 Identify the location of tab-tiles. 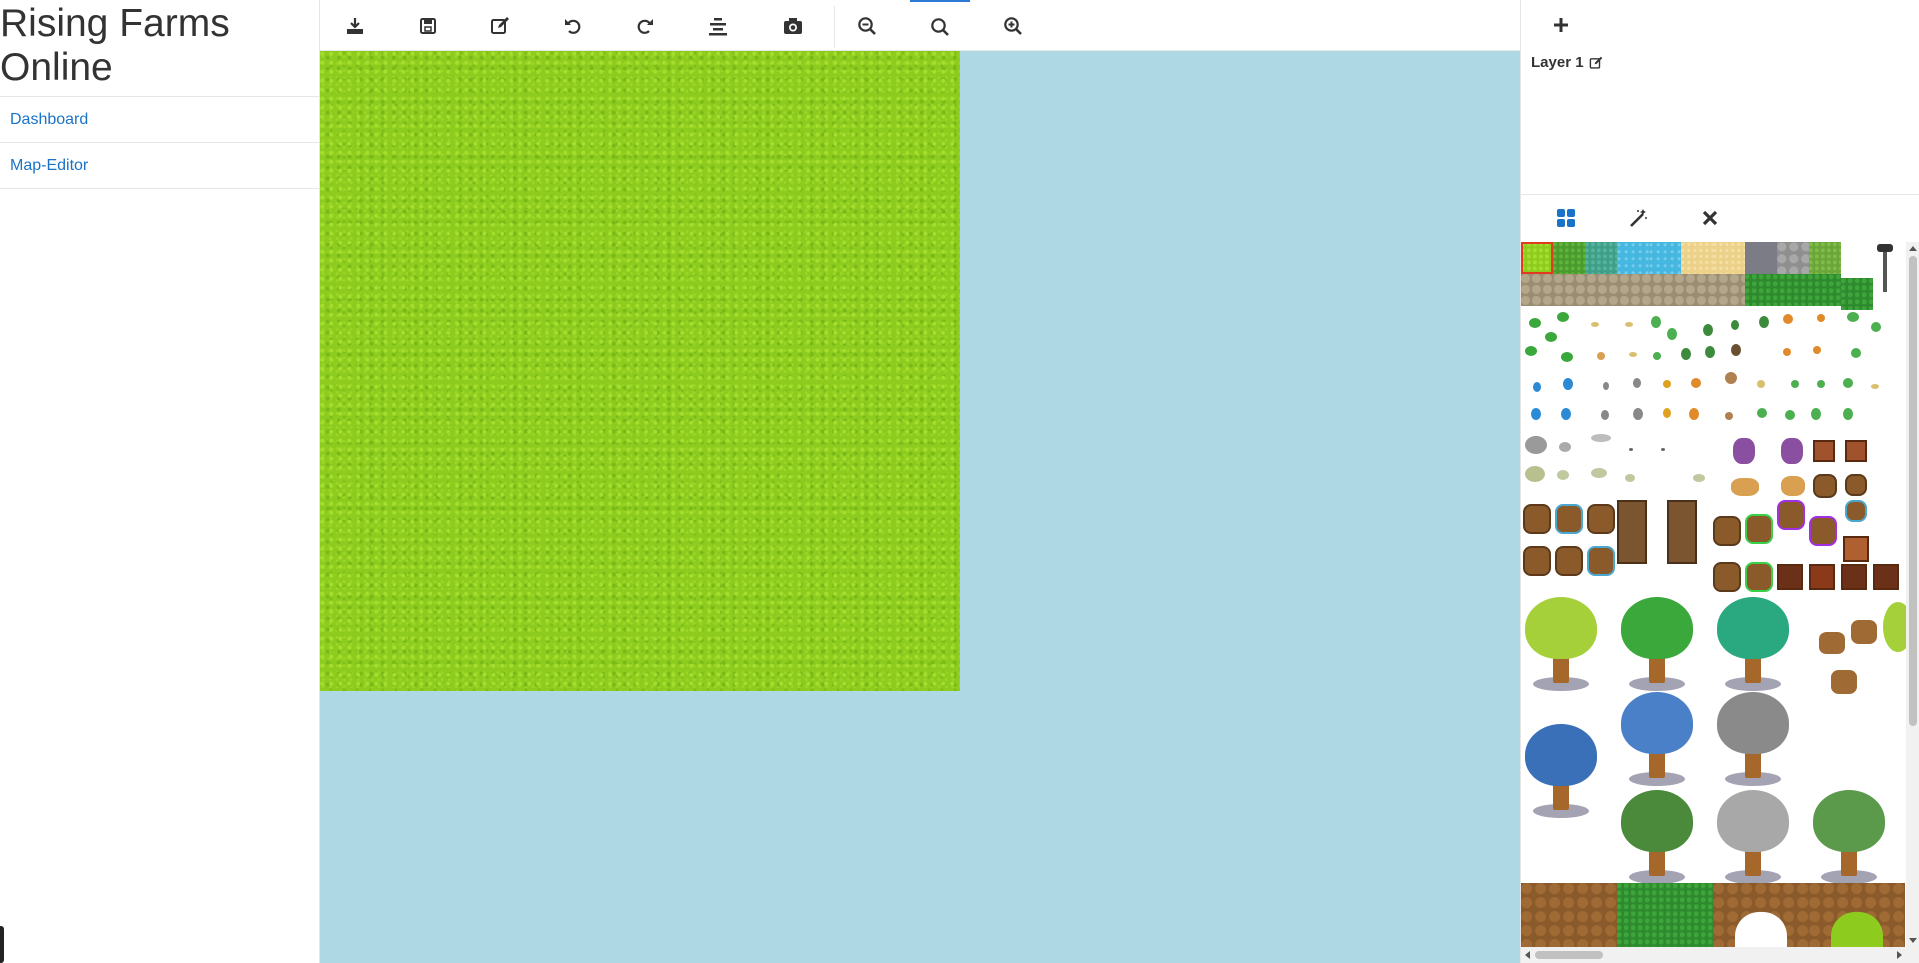
(1566, 218).